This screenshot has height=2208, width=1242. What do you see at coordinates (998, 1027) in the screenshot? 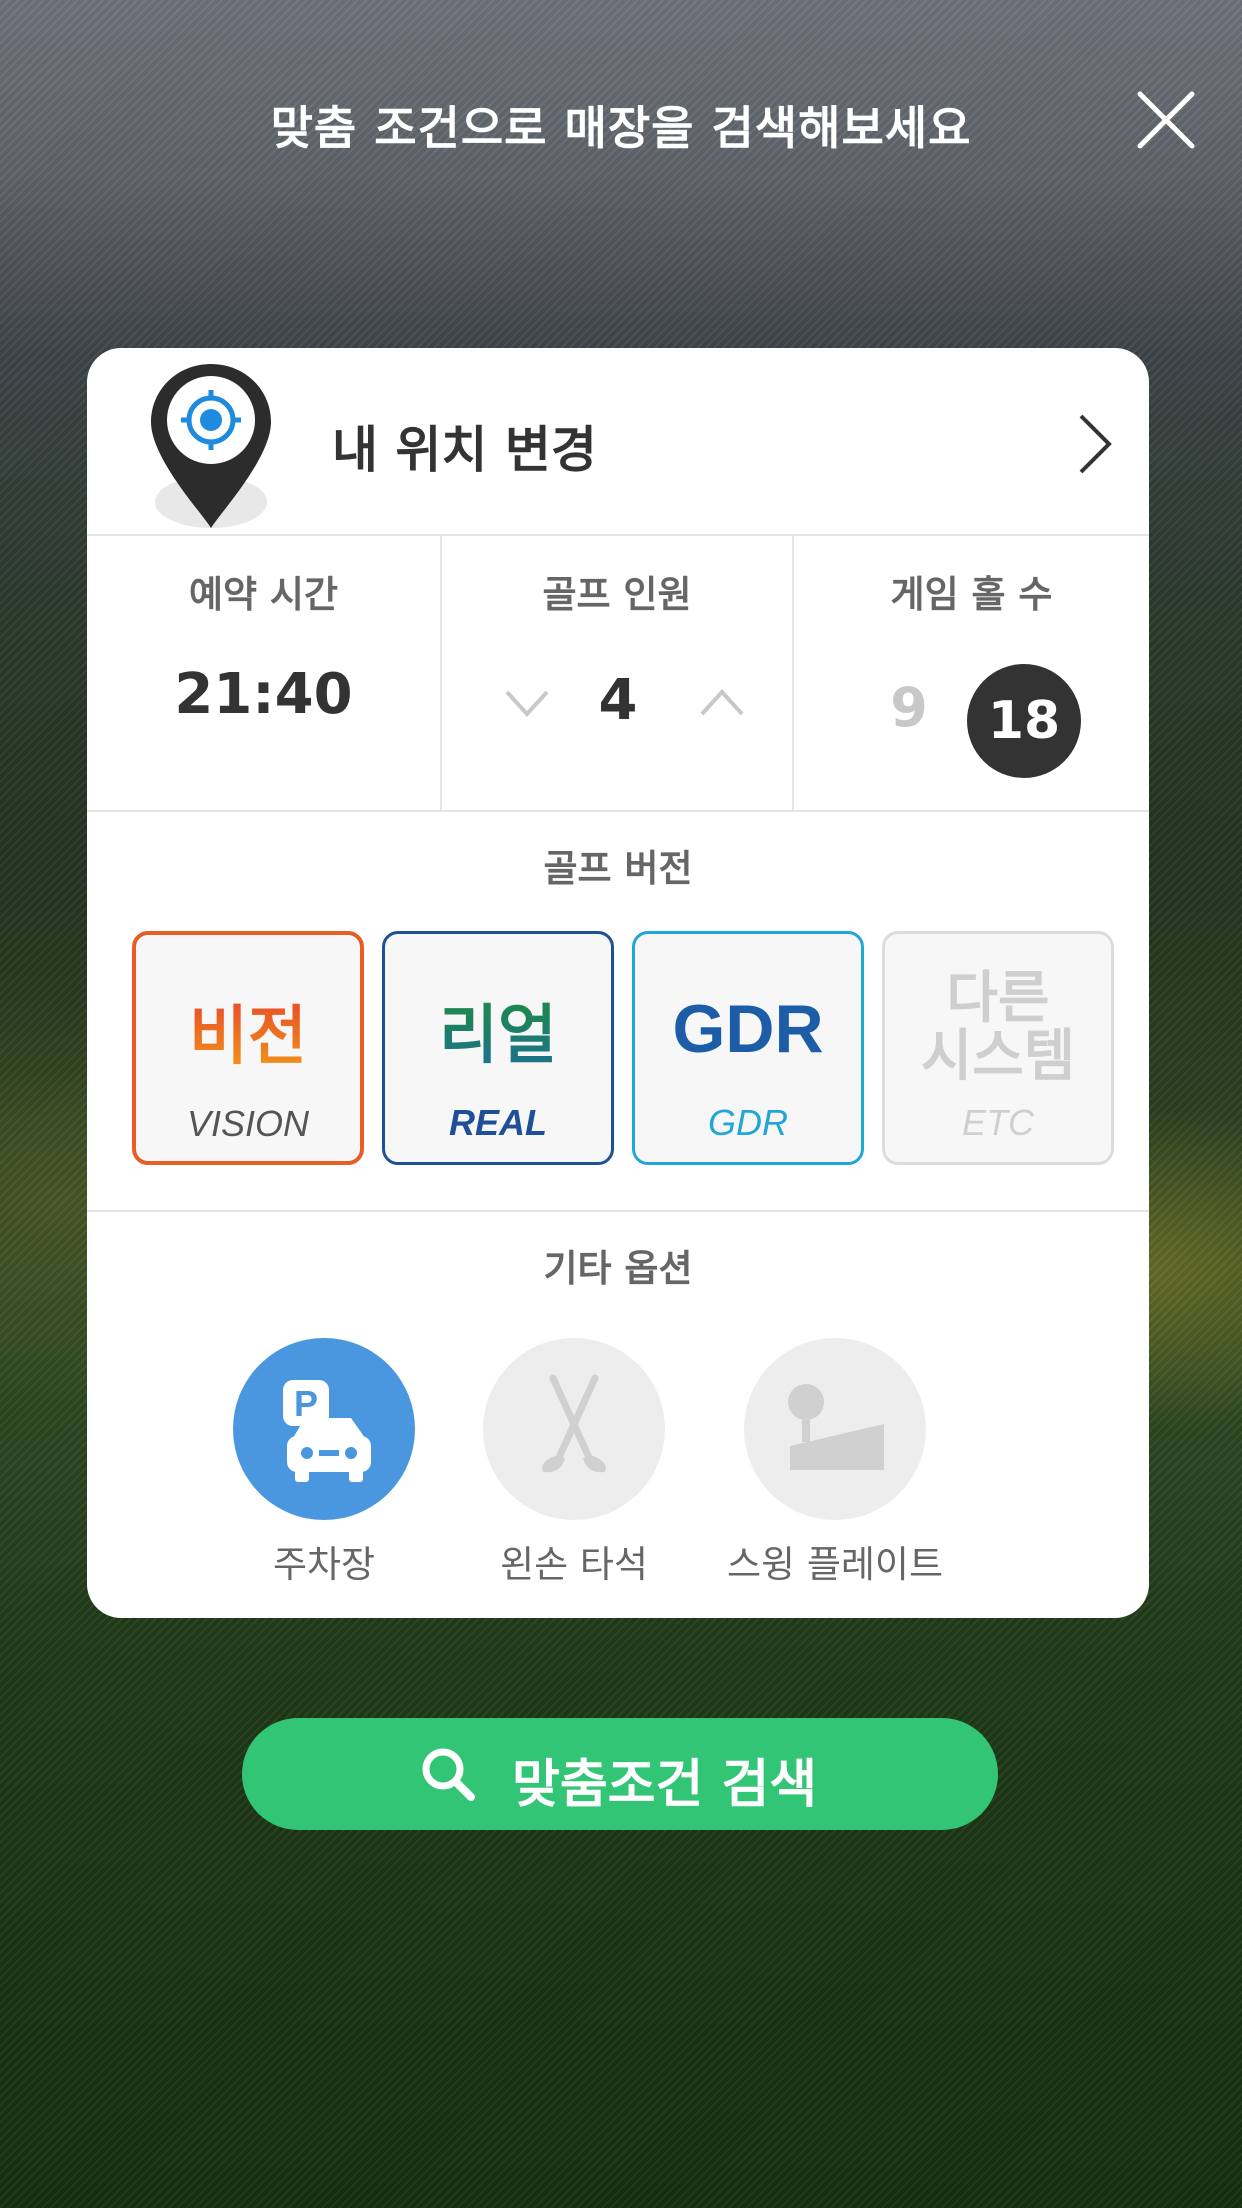
I see `version-etc-ko: 다른 시스템` at bounding box center [998, 1027].